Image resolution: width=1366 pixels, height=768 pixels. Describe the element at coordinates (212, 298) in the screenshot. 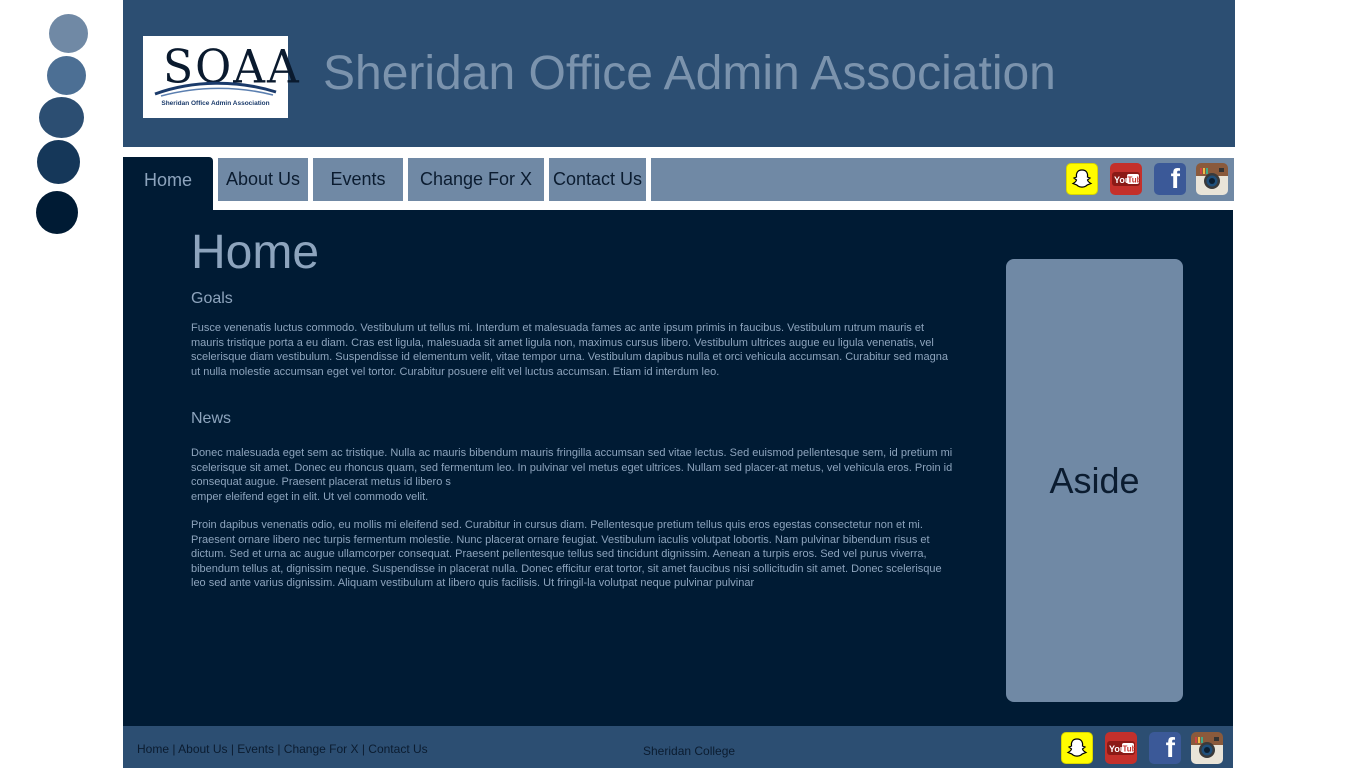

I see `goals-heading: Goals` at that location.